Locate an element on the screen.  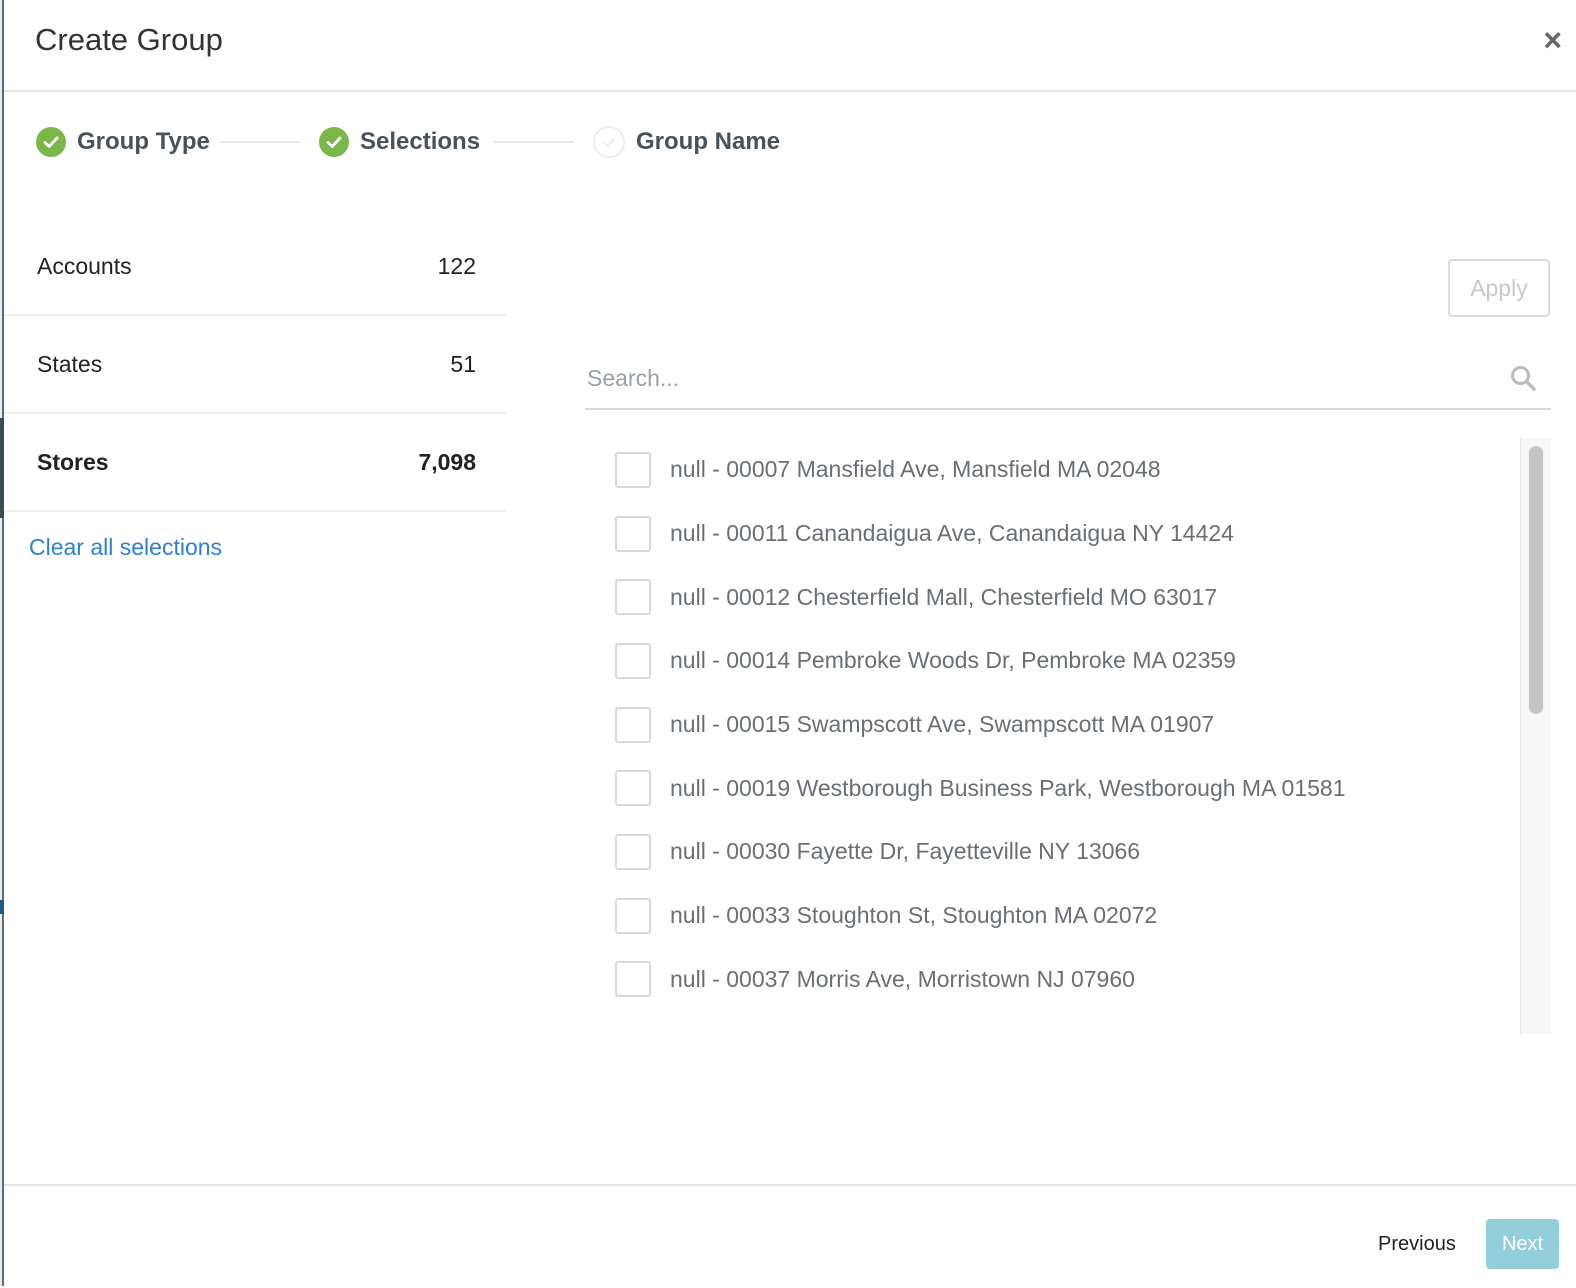
step-group-type: Group Type is located at coordinates (123, 142).